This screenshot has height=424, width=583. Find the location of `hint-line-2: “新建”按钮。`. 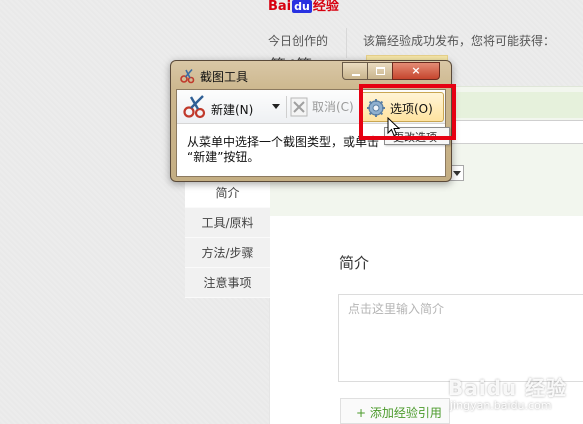

hint-line-2: “新建”按钮。 is located at coordinates (223, 157).